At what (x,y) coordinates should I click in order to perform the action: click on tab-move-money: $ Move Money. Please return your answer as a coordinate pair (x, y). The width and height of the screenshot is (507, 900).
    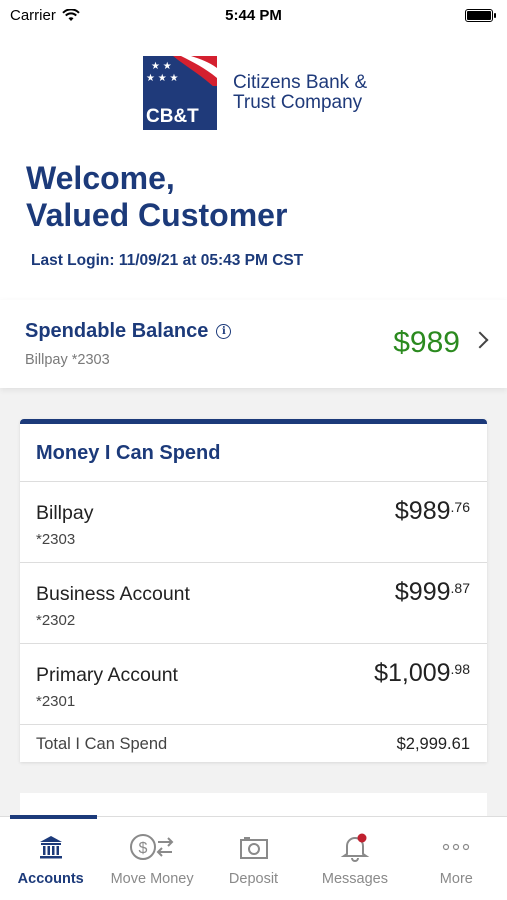
    Looking at the image, I should click on (151, 858).